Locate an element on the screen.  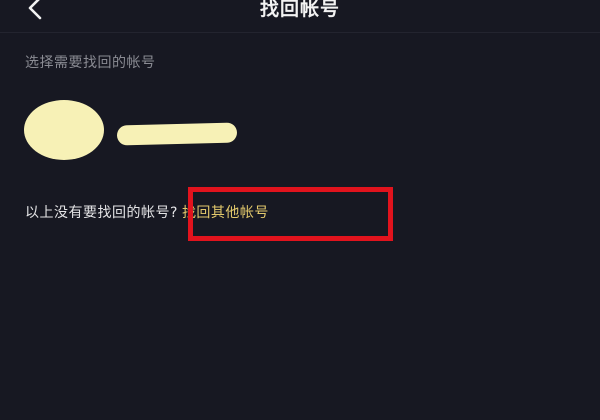
account-item is located at coordinates (135, 129).